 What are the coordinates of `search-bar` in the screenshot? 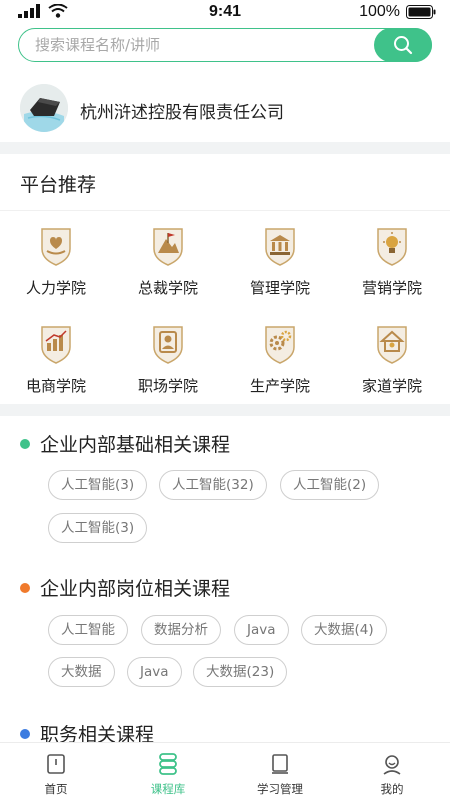 It's located at (225, 44).